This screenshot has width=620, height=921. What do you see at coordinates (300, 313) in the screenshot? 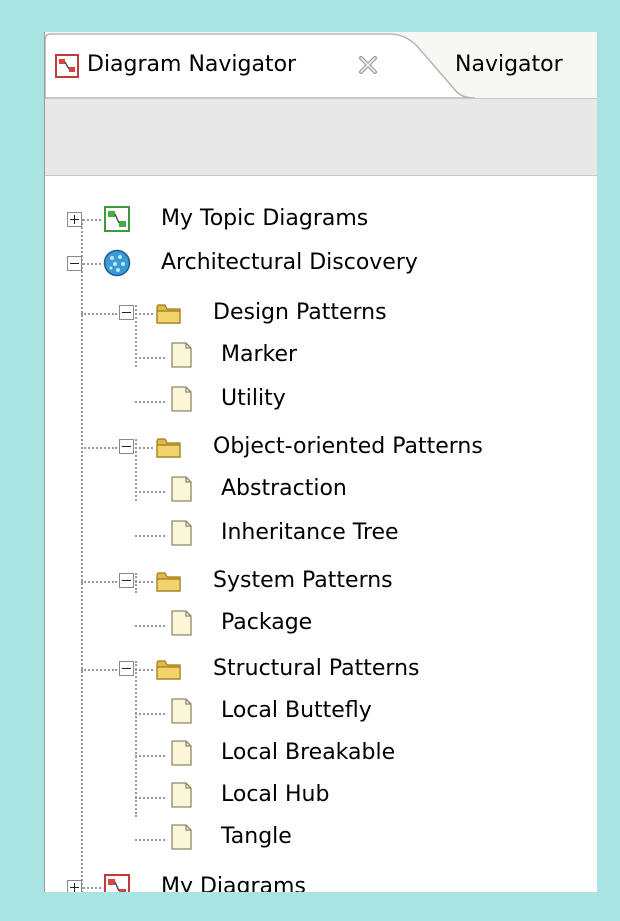
I see `tree-item-design-patterns: Design Patterns` at bounding box center [300, 313].